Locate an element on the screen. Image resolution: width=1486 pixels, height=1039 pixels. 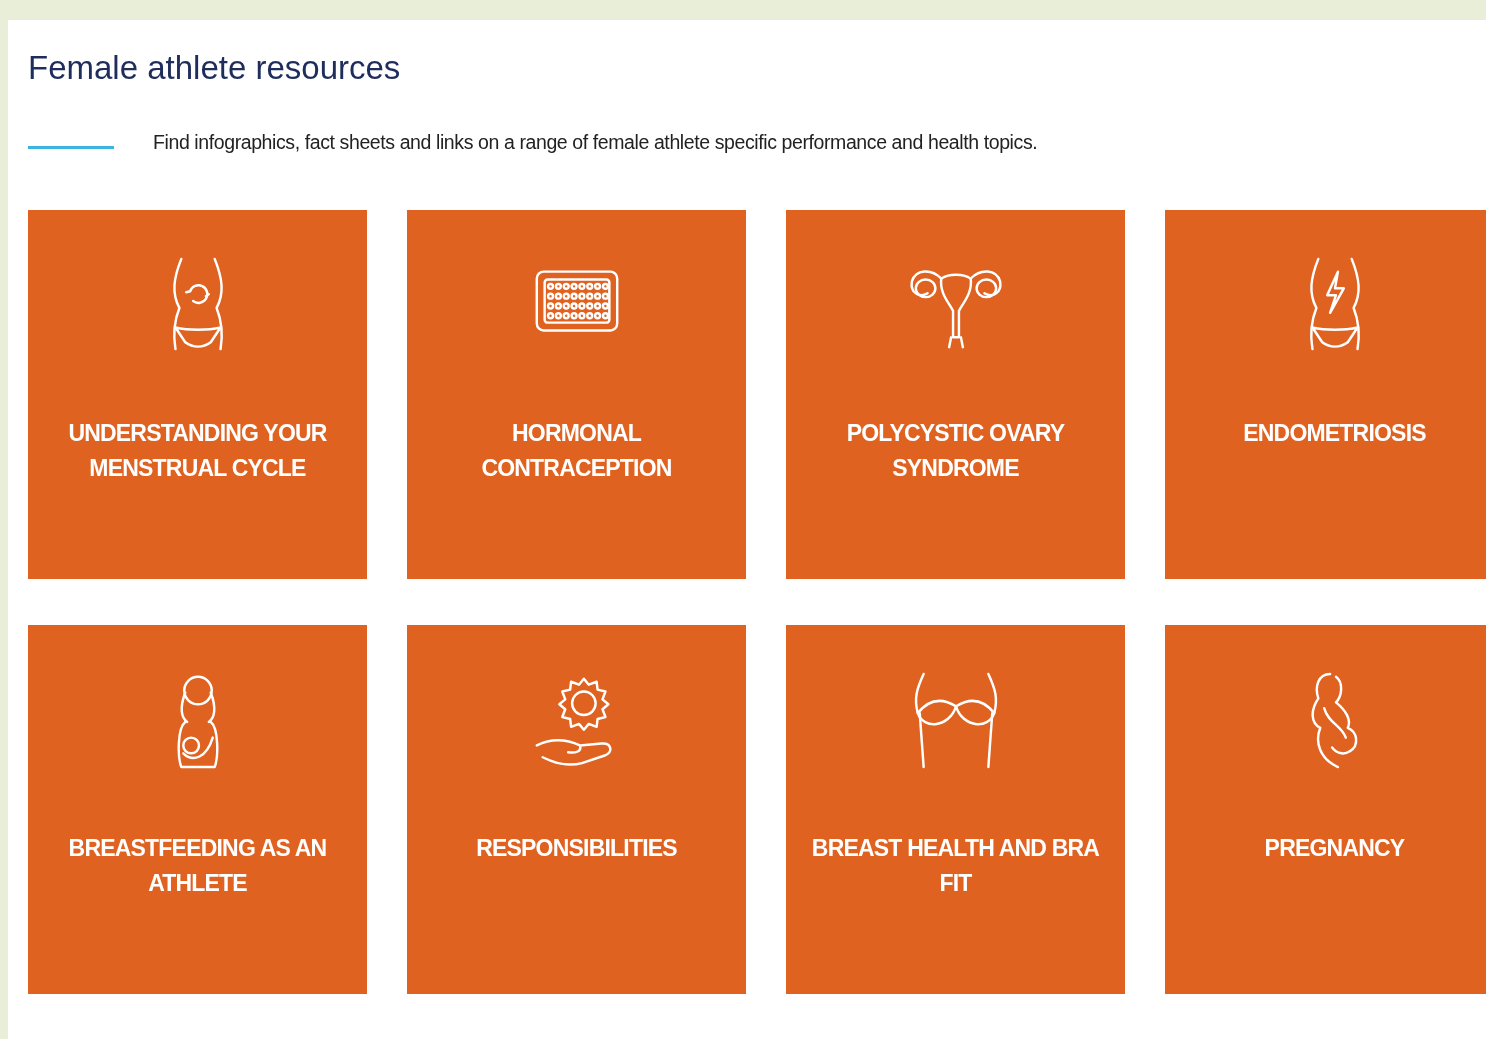
tile-label: BREAST HEALTH AND BRA FIT is located at coordinates (955, 866).